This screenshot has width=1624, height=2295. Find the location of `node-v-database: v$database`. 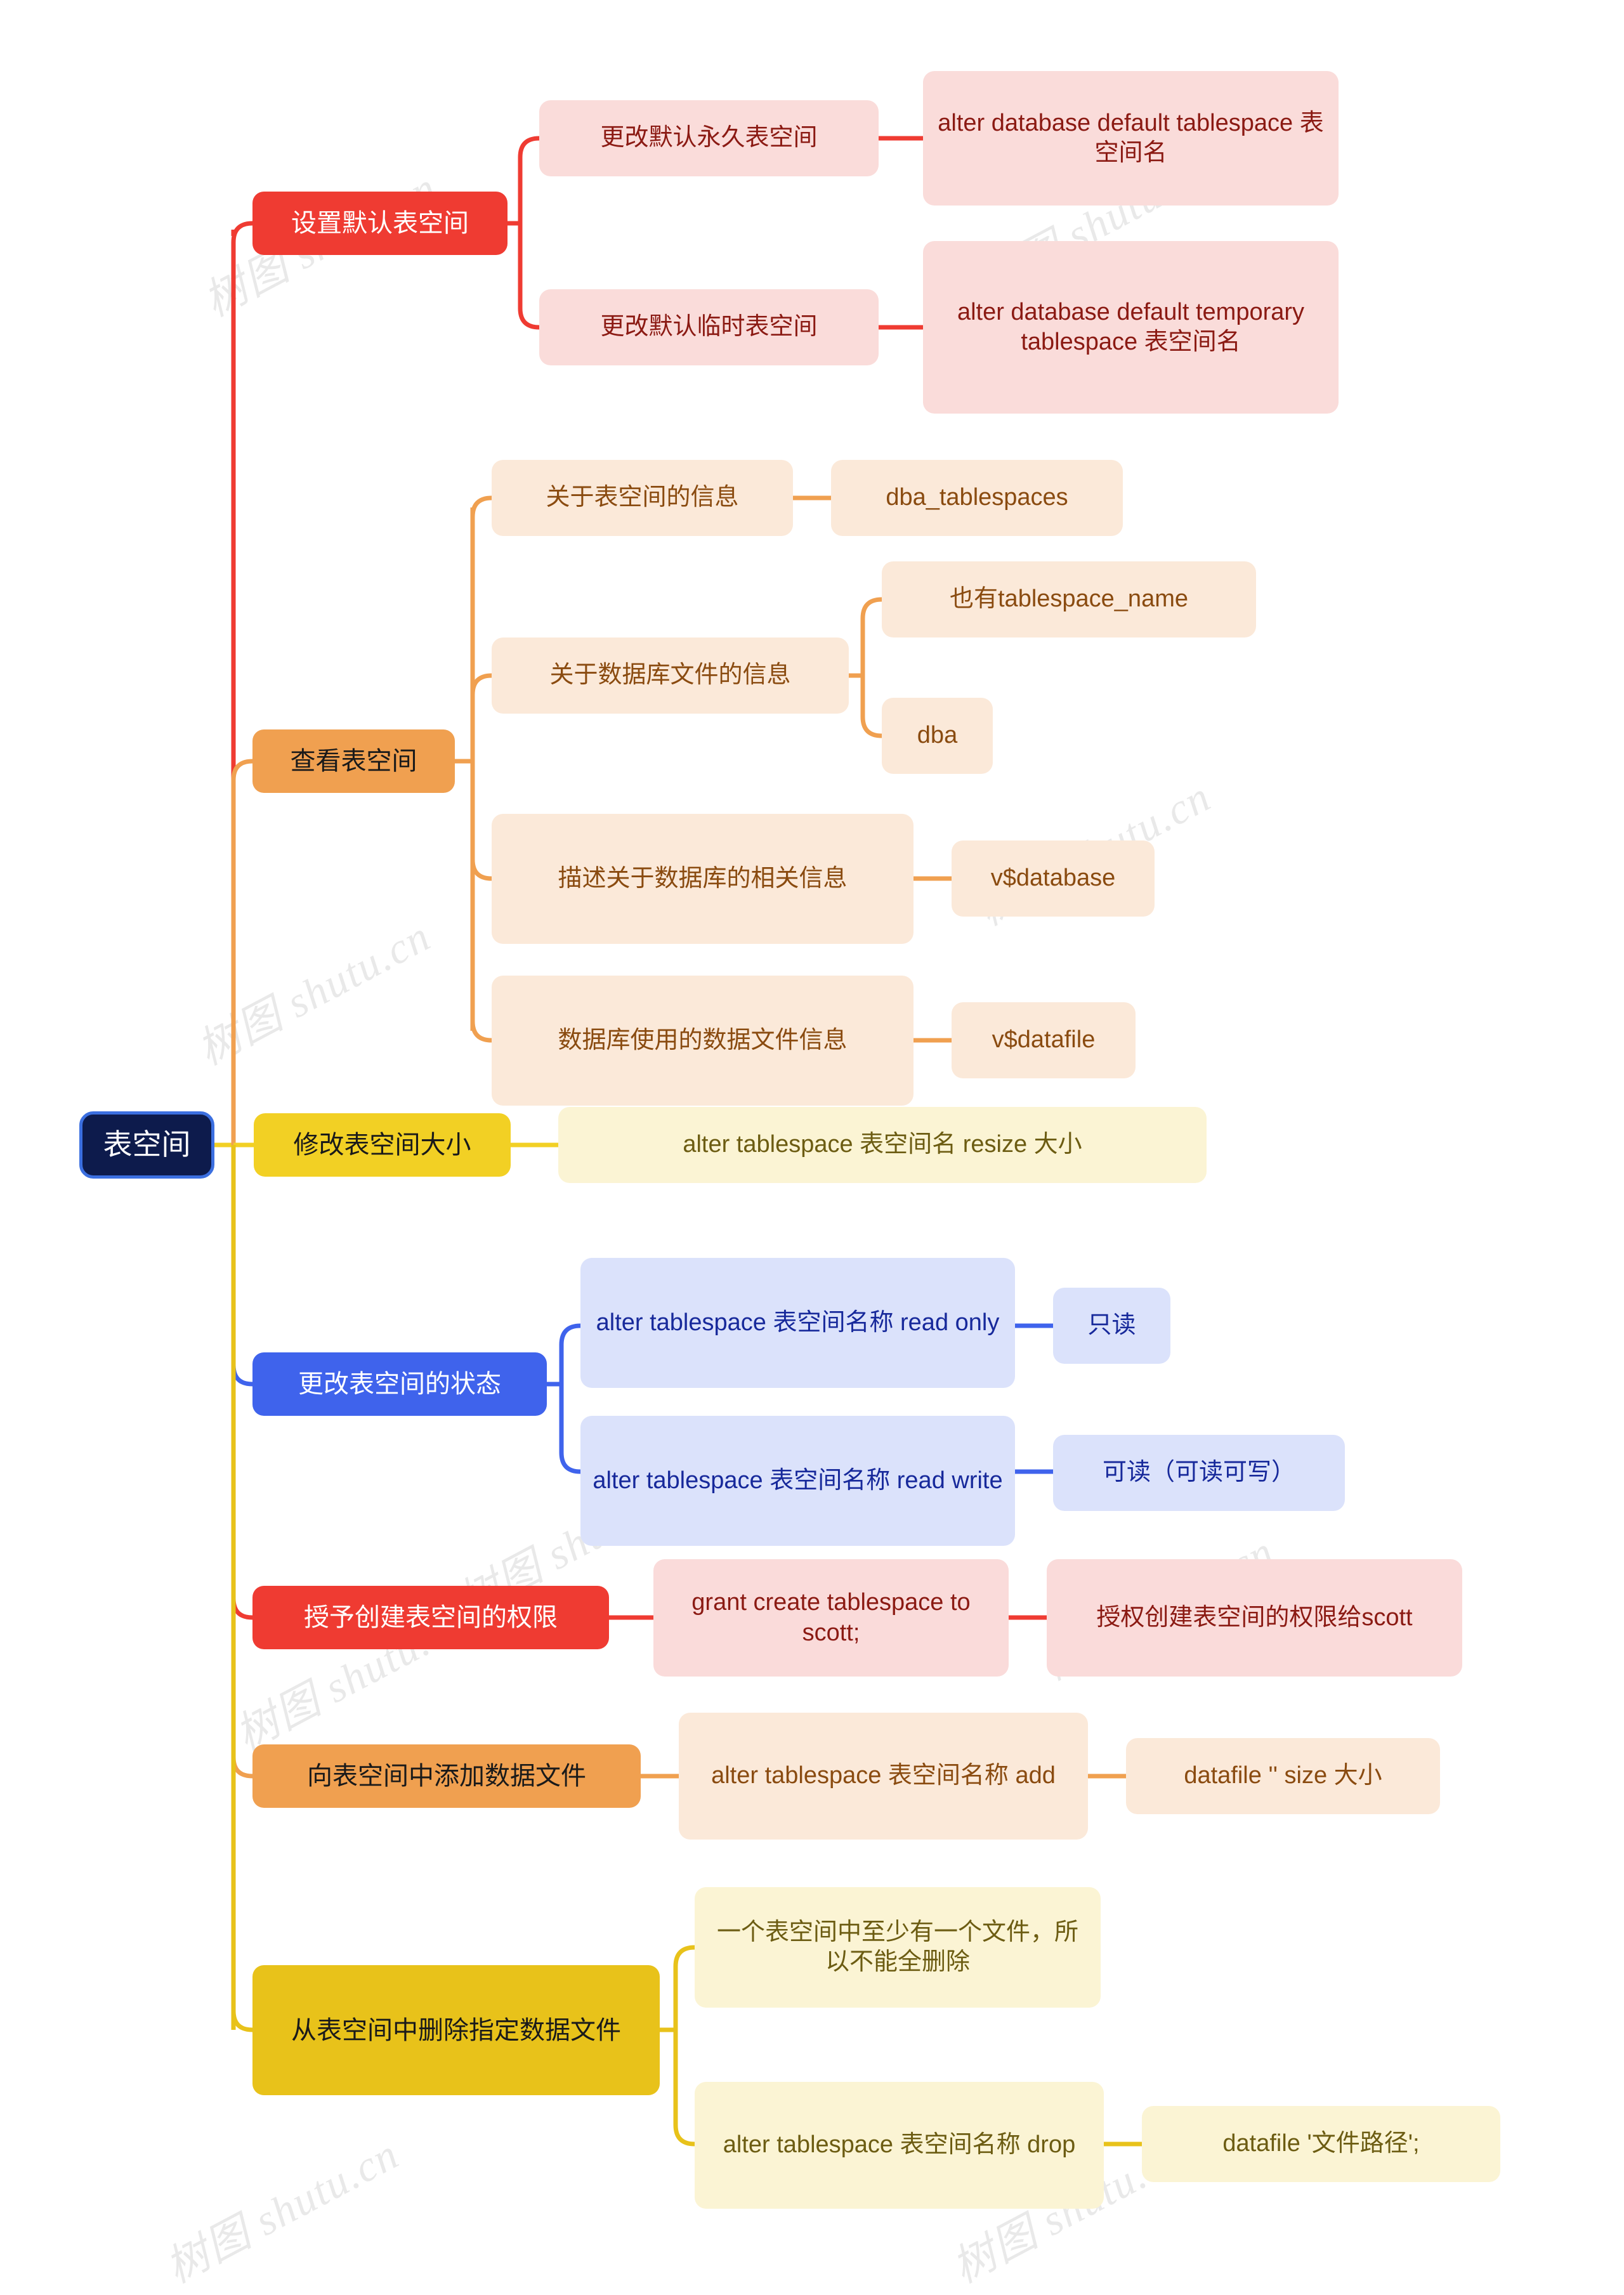

node-v-database: v$database is located at coordinates (1054, 879).